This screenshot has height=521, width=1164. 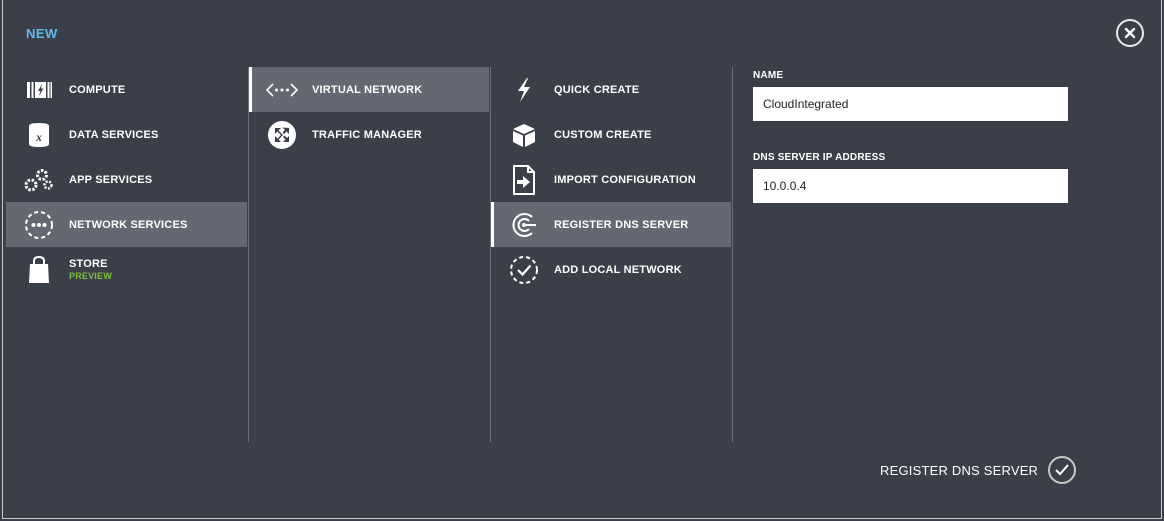 What do you see at coordinates (910, 186) in the screenshot?
I see `dns-ip-input` at bounding box center [910, 186].